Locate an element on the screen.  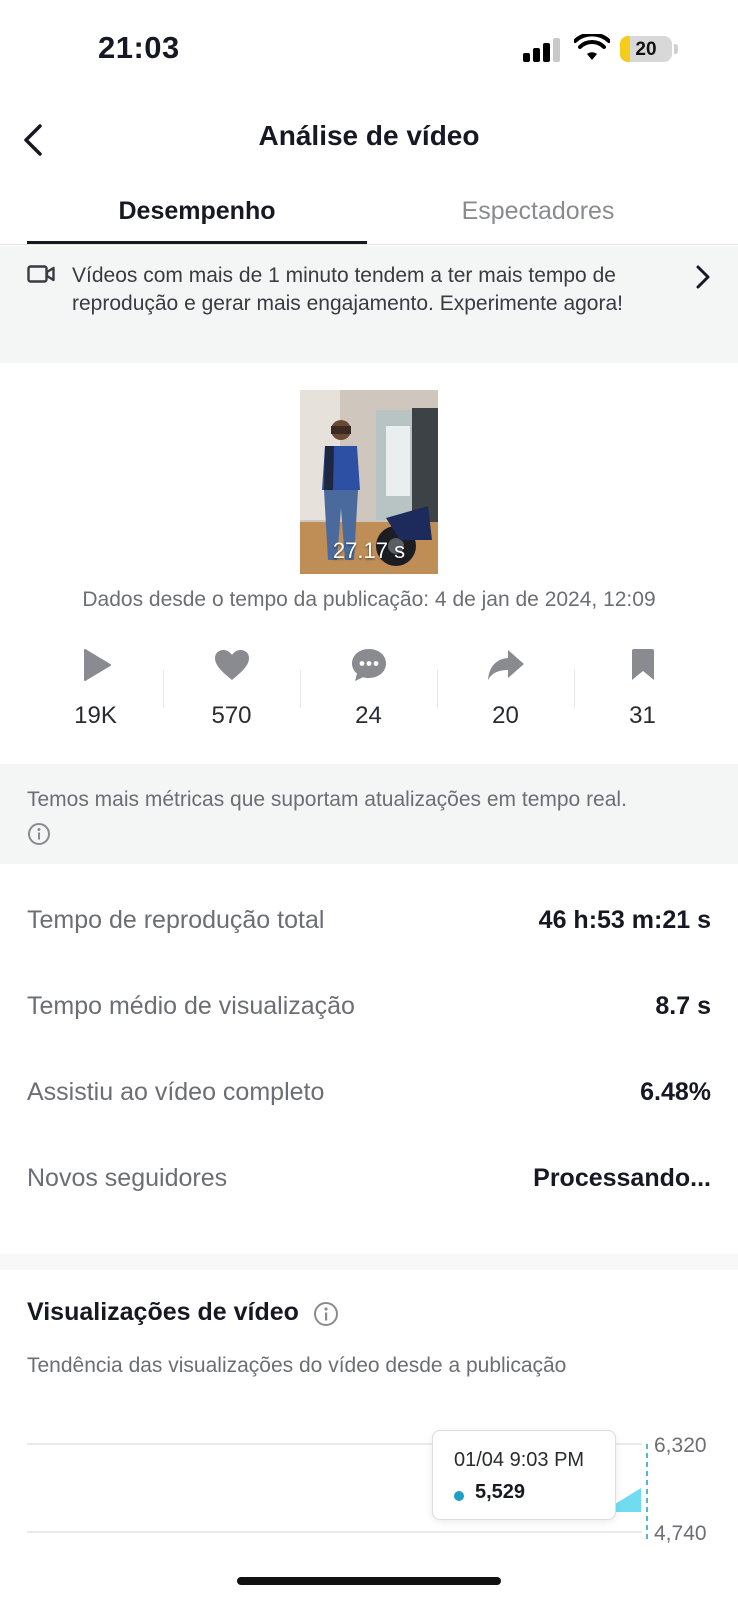
tab-desempenho: Desempenho is located at coordinates (197, 211).